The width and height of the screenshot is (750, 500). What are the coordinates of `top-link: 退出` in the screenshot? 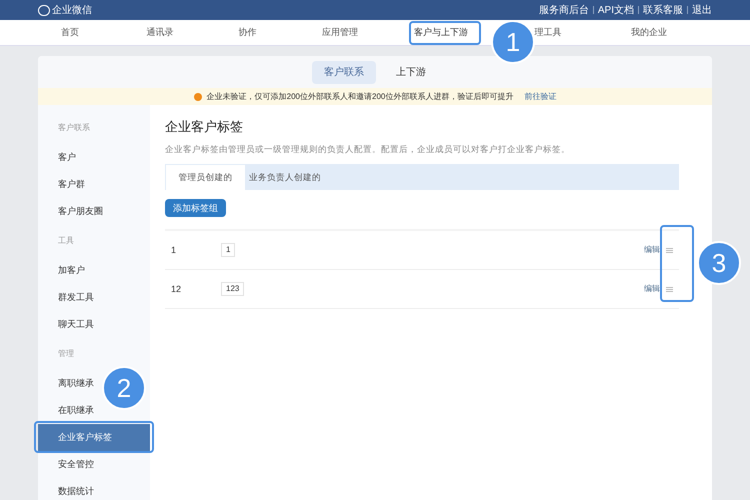 It's located at (702, 10).